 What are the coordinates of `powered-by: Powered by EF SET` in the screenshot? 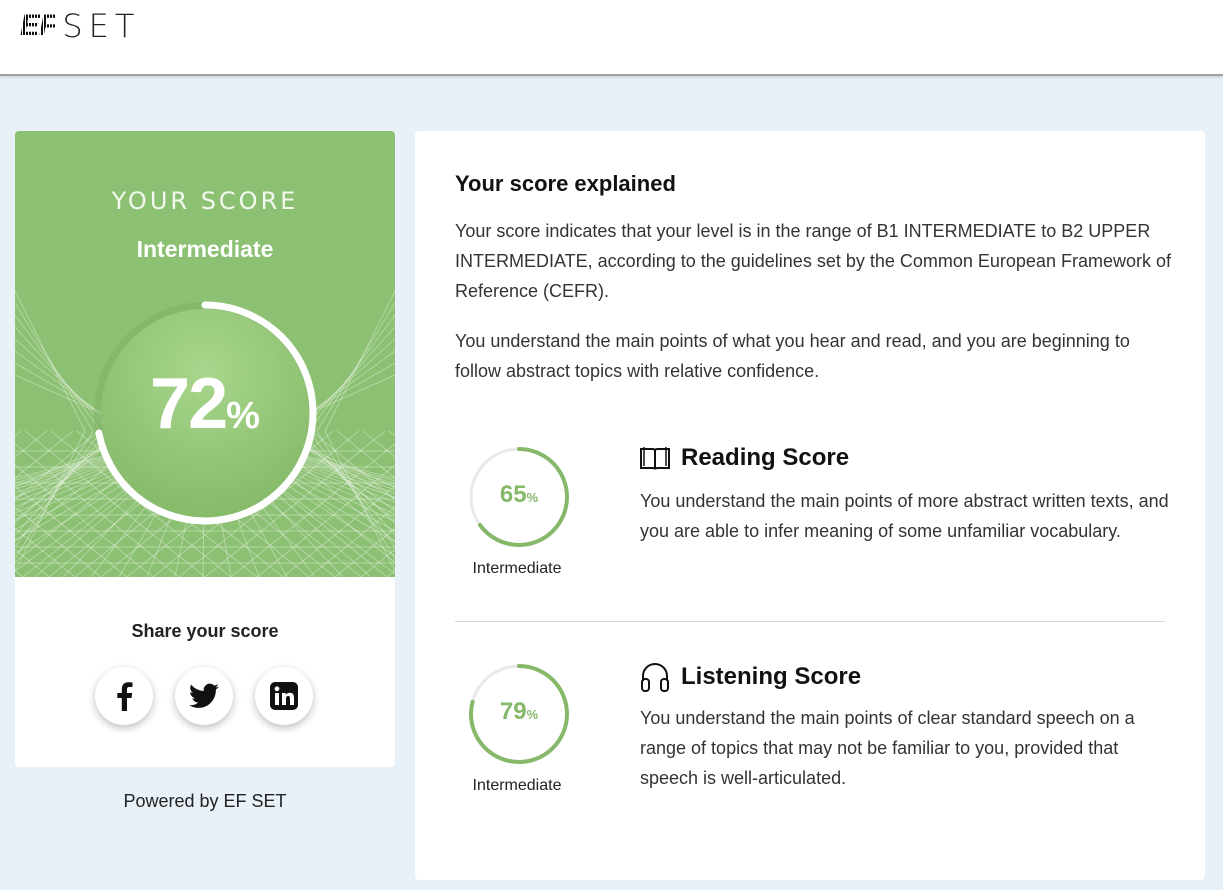 It's located at (205, 801).